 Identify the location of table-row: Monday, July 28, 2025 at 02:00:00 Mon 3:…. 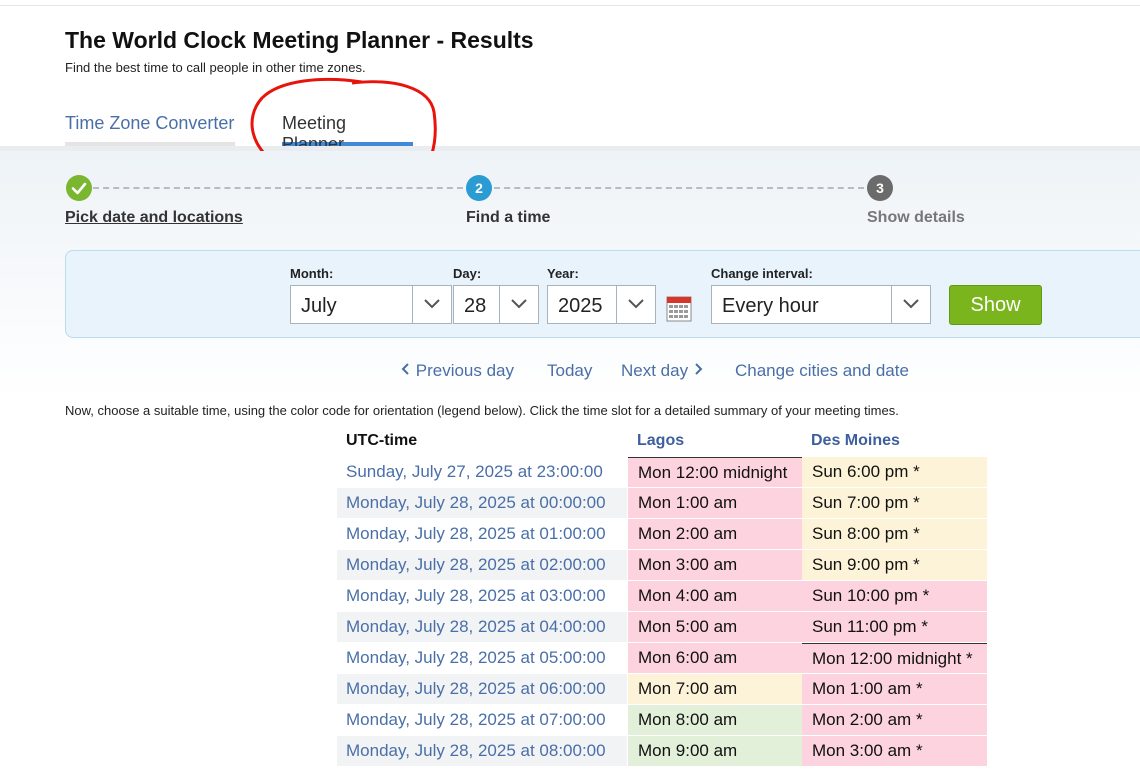
(662, 565).